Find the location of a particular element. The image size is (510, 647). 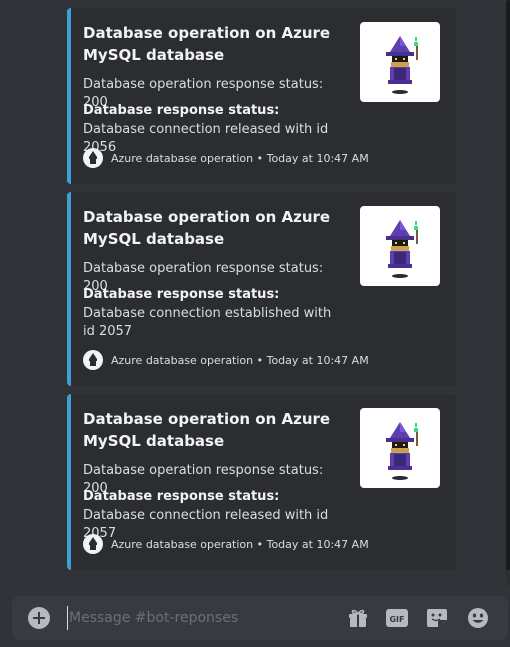

scrollbar-thumb is located at coordinates (508, 285).